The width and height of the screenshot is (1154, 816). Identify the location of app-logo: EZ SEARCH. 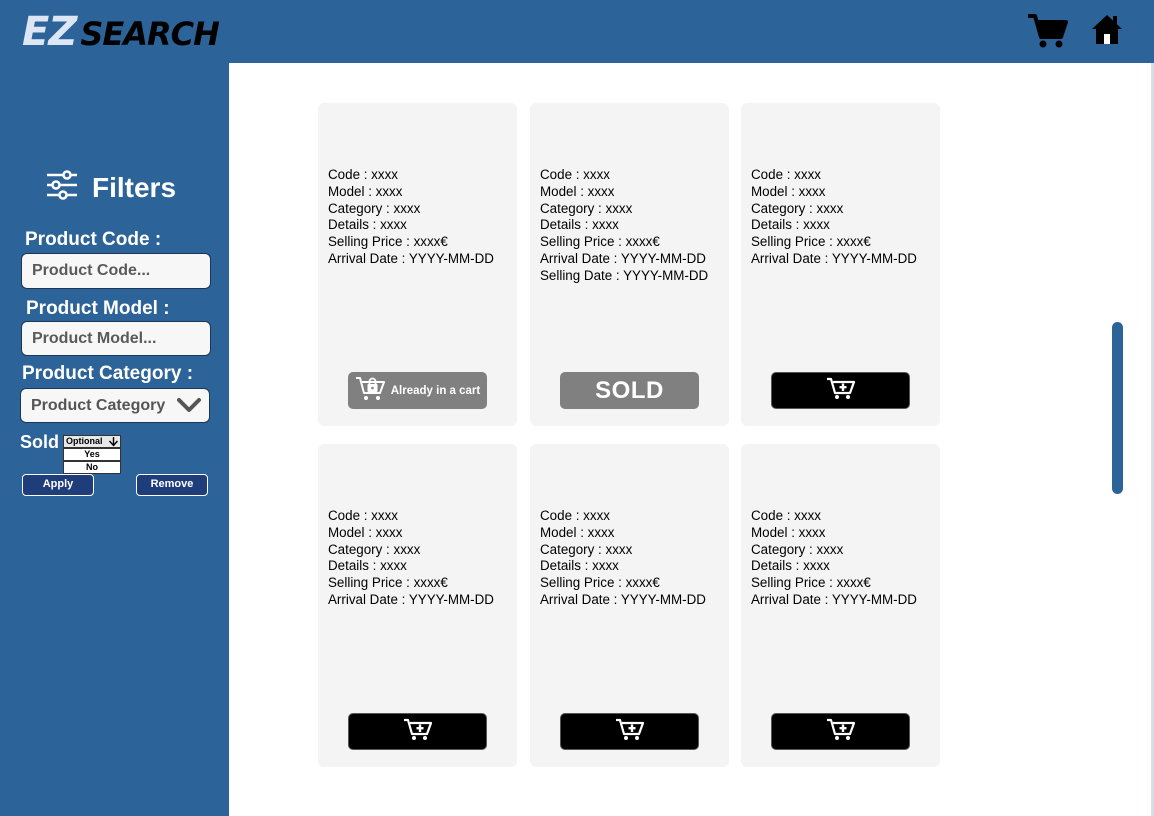
(121, 32).